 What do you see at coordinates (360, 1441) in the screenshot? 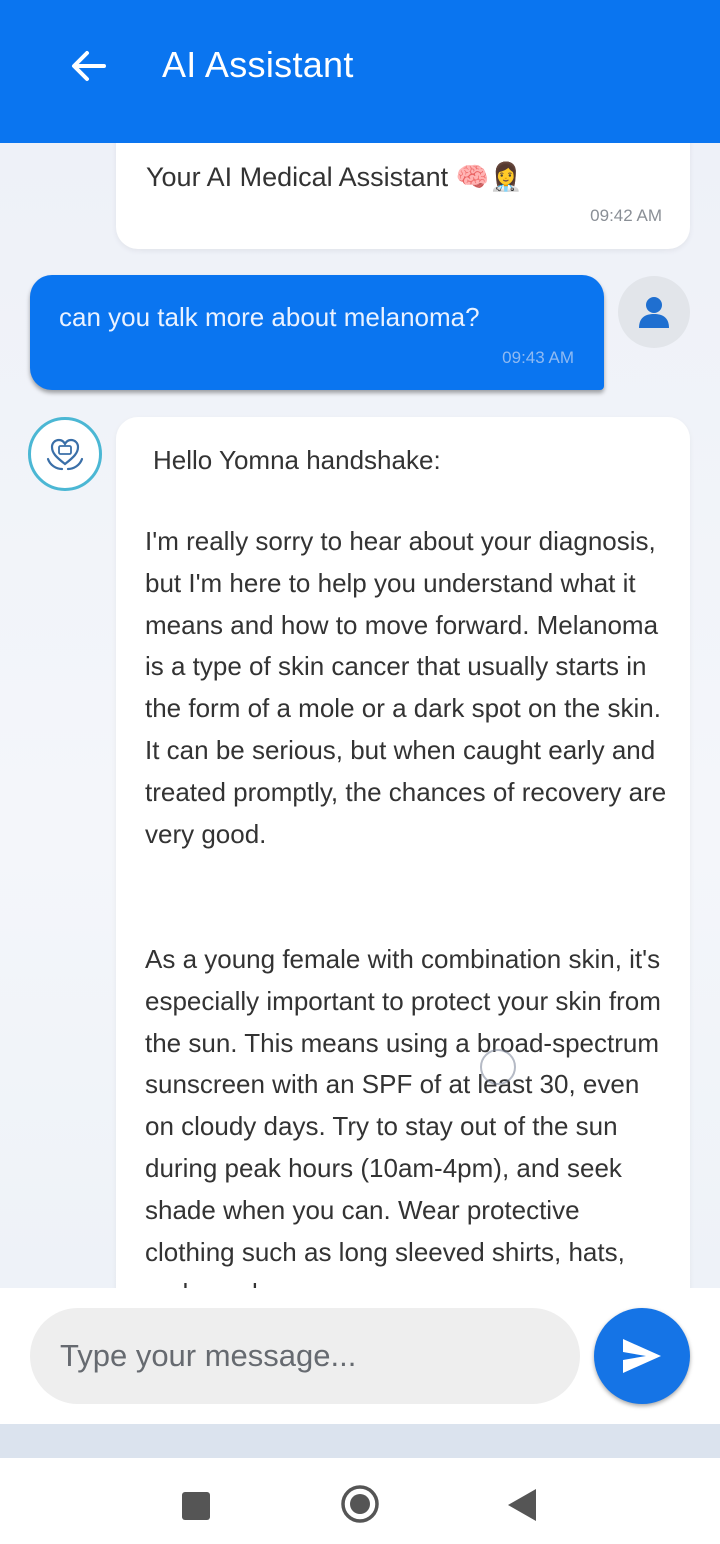
I see `divider` at bounding box center [360, 1441].